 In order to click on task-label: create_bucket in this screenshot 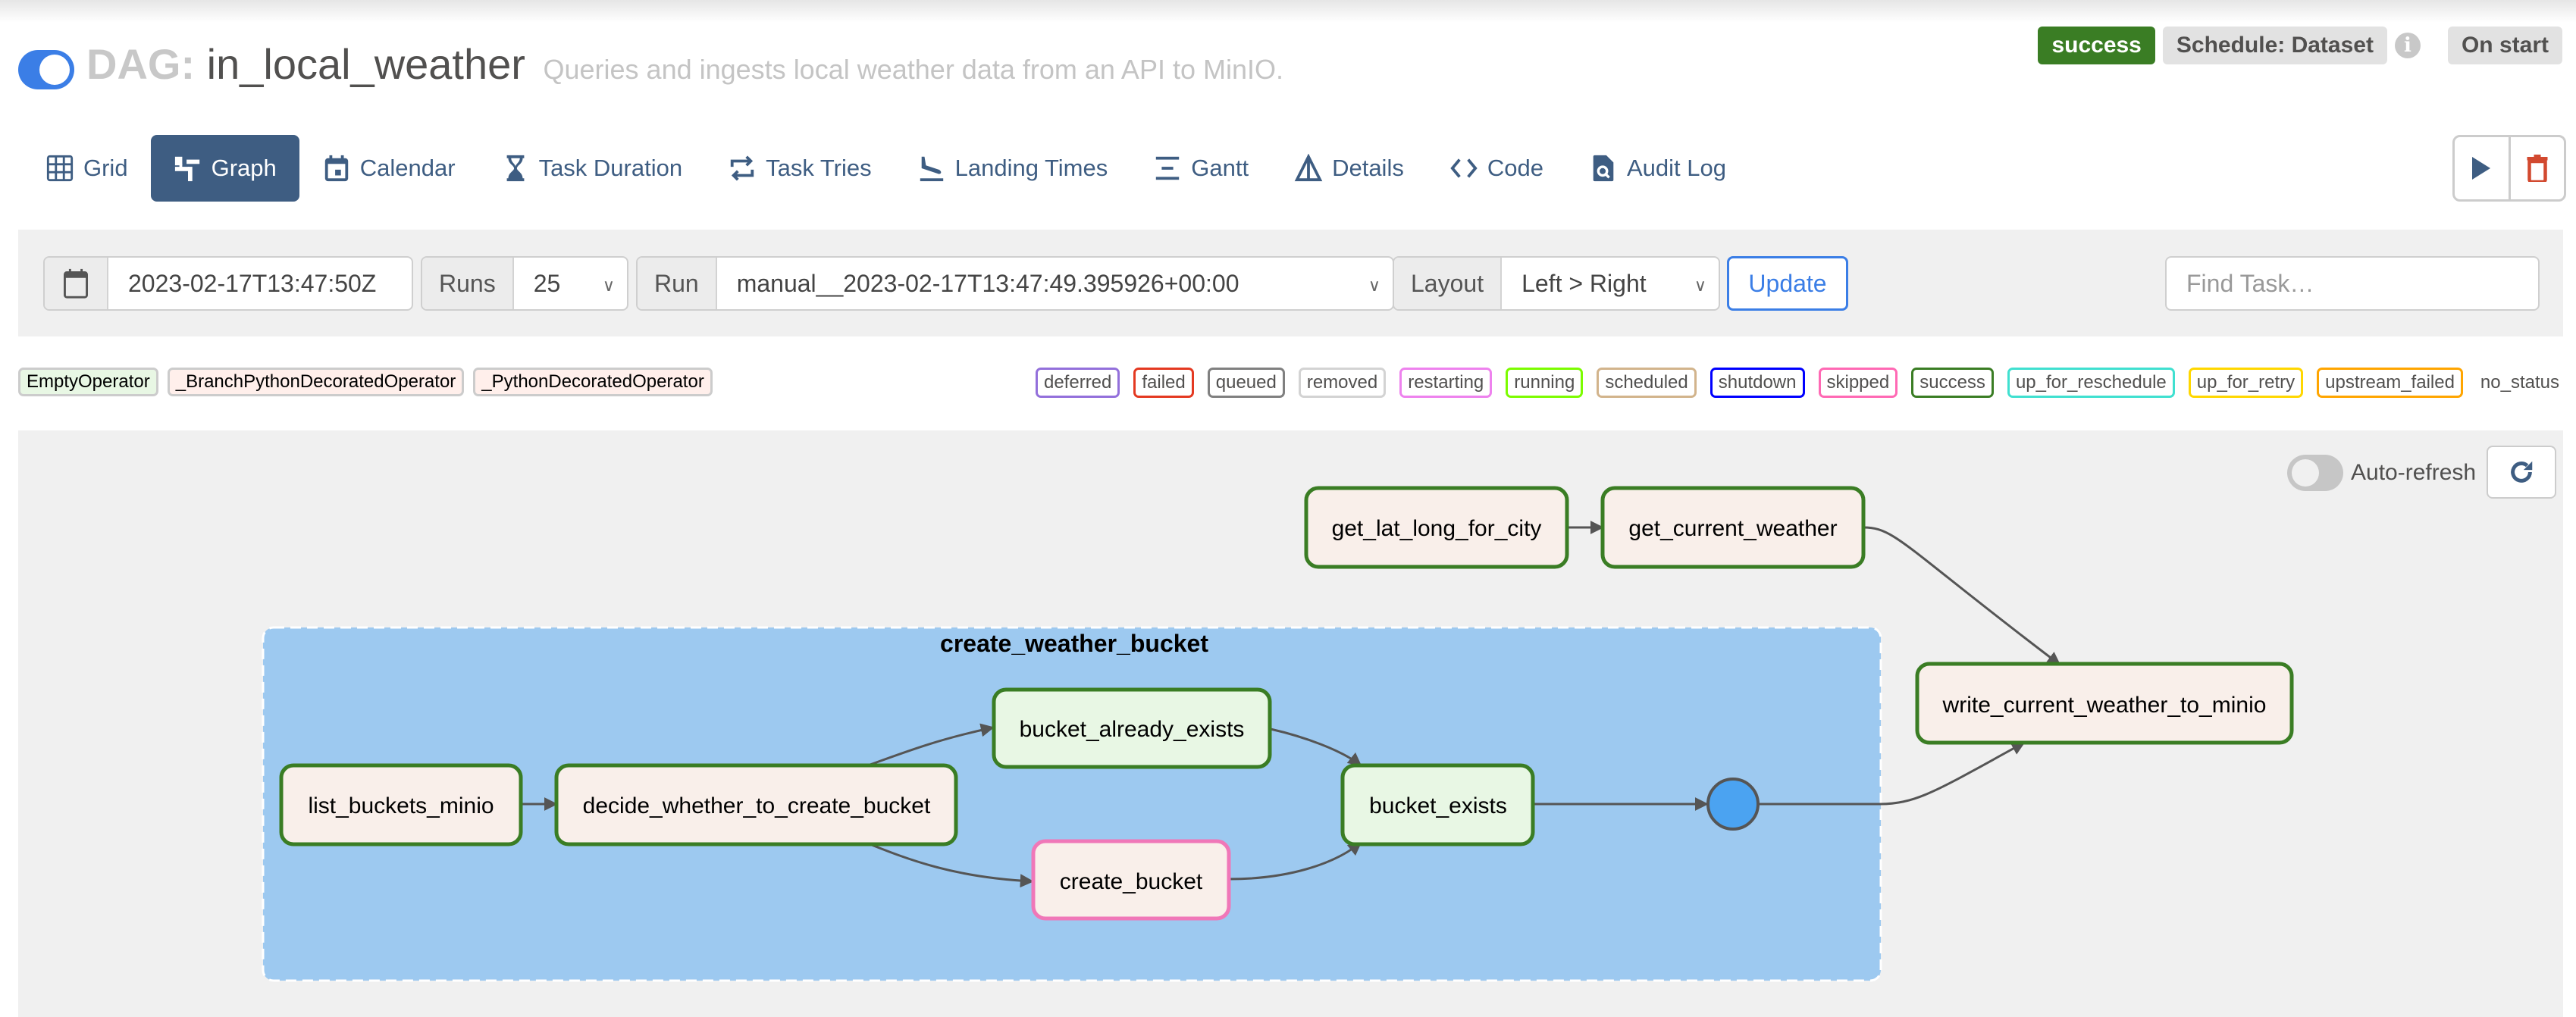, I will do `click(1131, 882)`.